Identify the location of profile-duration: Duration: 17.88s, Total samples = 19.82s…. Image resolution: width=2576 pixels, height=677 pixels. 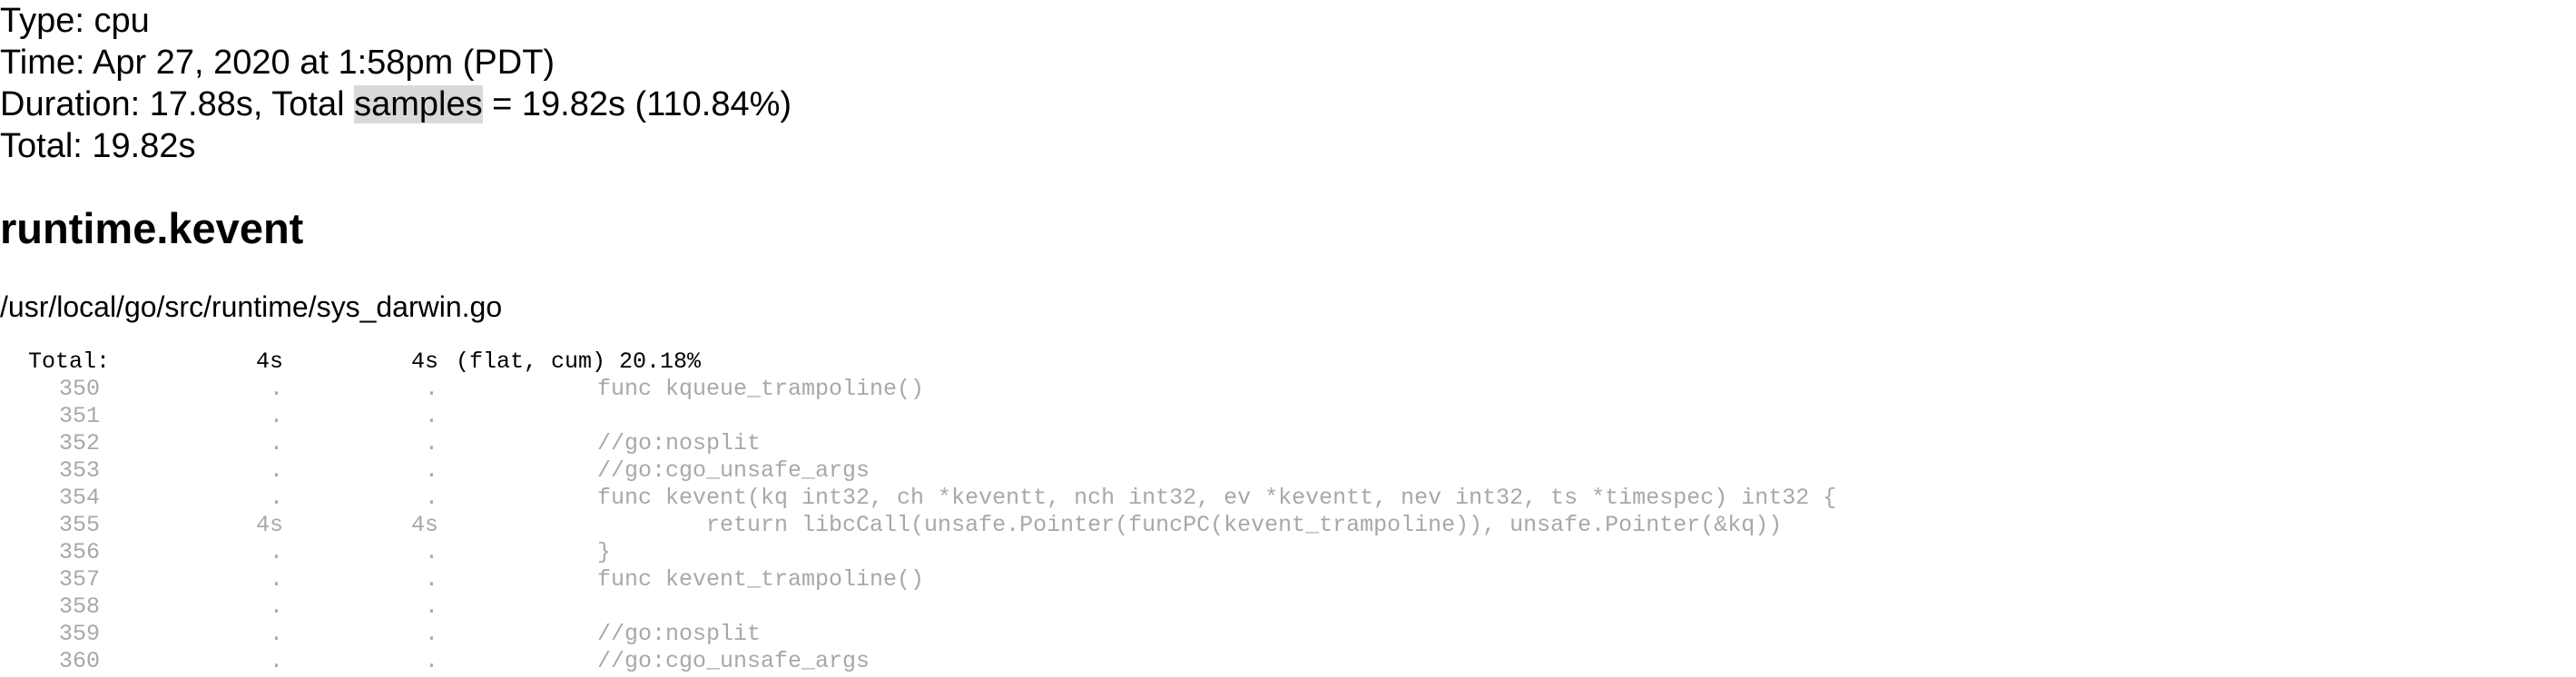
(395, 104).